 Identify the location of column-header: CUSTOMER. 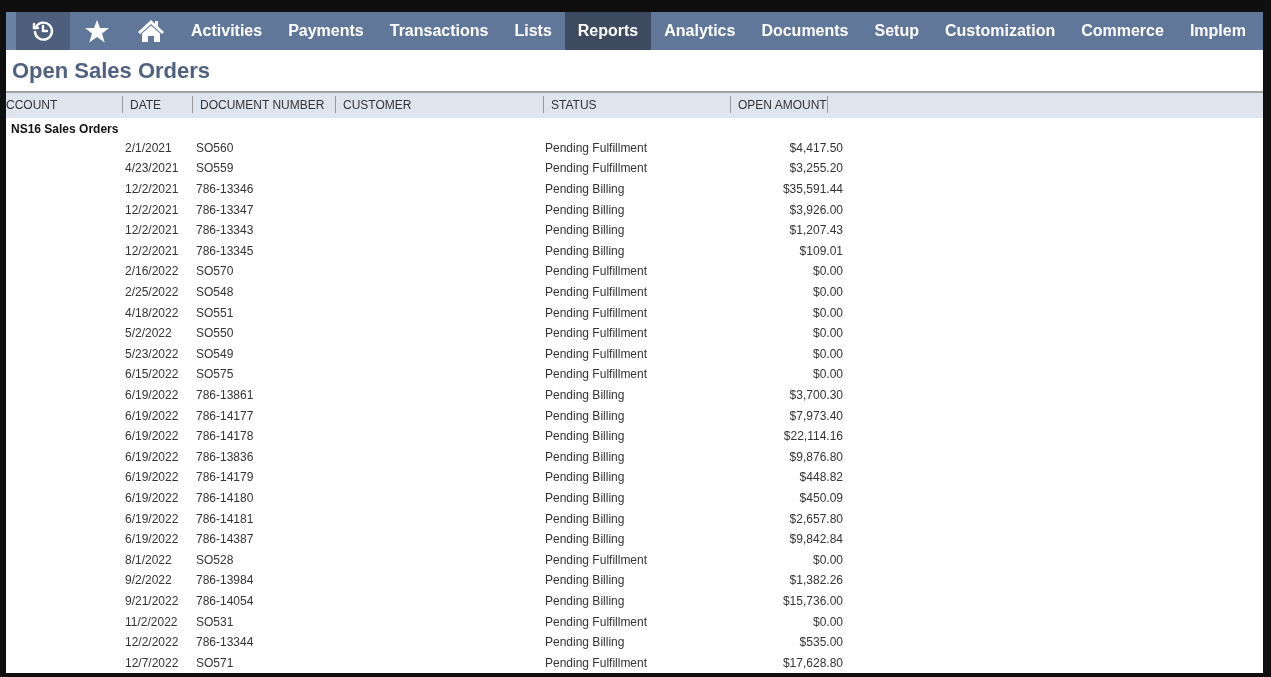
(373, 104).